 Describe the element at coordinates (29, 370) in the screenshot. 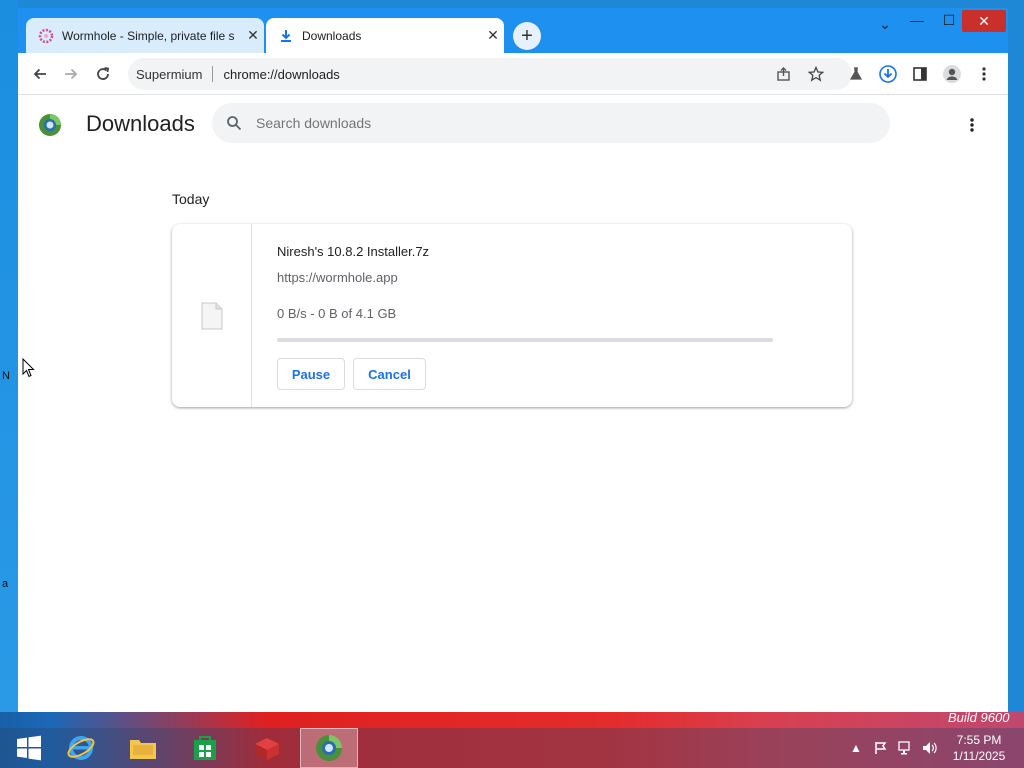

I see `mouse-cursor-icon` at that location.